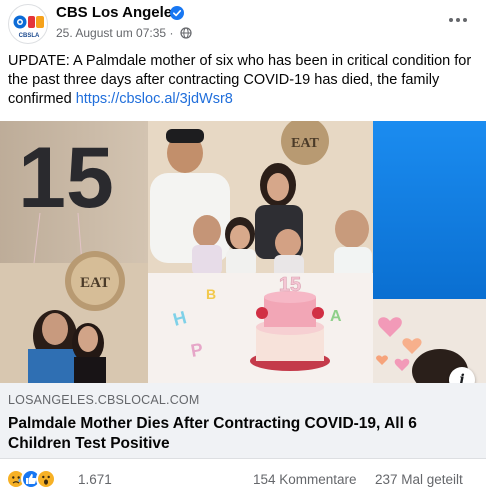 The image size is (486, 502). Describe the element at coordinates (46, 479) in the screenshot. I see `wow-reaction-icon` at that location.